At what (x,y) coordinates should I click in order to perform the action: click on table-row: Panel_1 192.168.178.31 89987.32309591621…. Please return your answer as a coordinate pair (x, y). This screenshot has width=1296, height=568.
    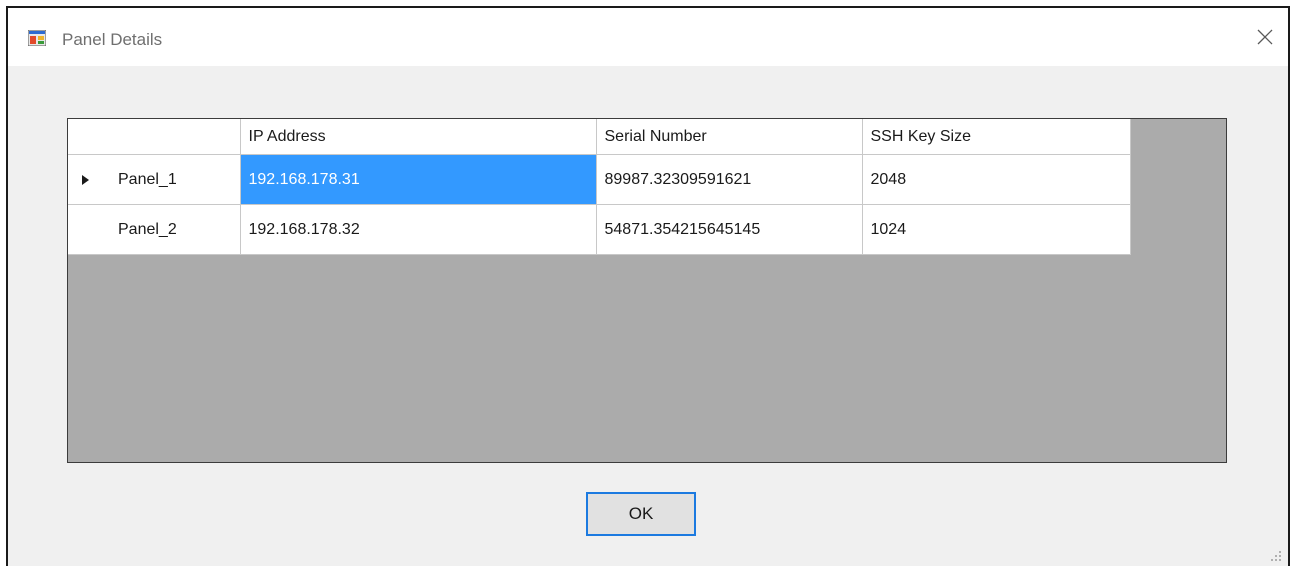
    Looking at the image, I should click on (599, 179).